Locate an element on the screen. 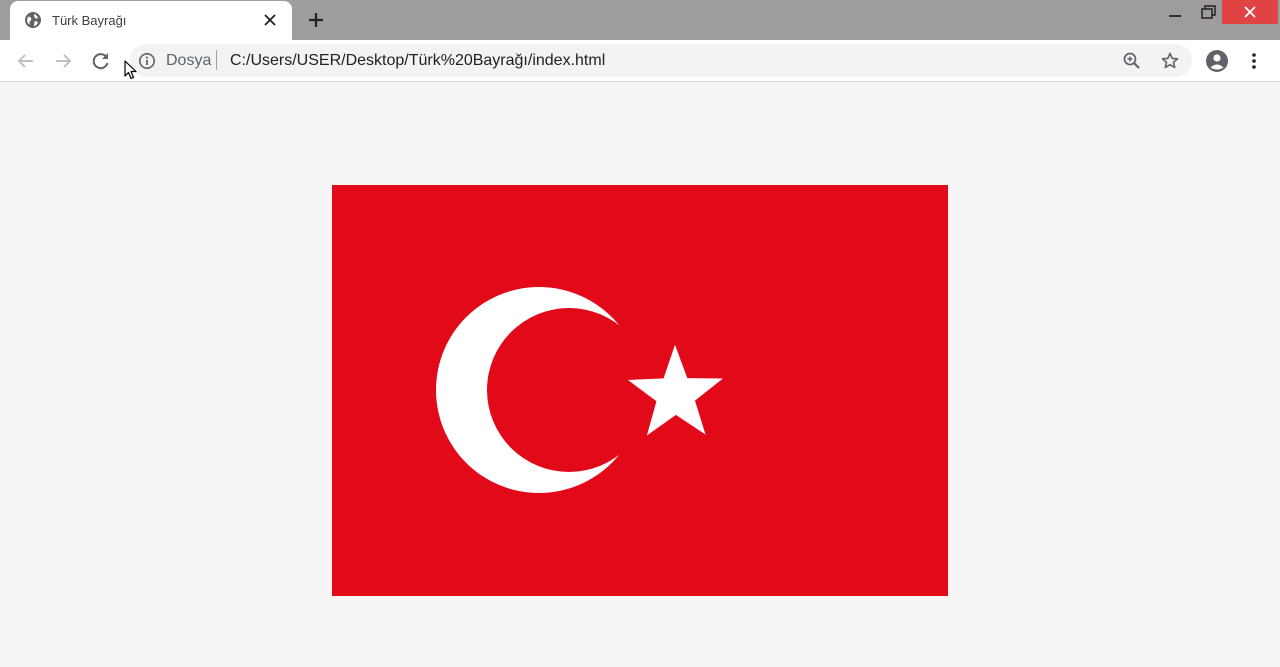 This screenshot has height=667, width=1280. minimize-icon is located at coordinates (1175, 13).